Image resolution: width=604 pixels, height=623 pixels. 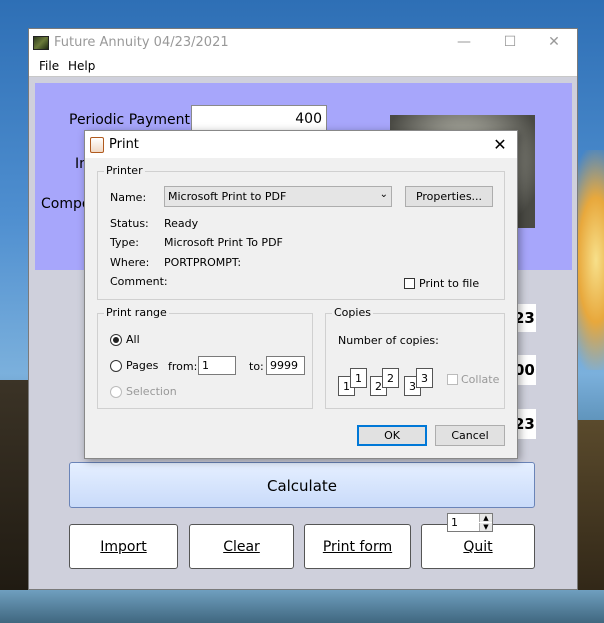 What do you see at coordinates (124, 170) in the screenshot?
I see `printer-group-title: Printer` at bounding box center [124, 170].